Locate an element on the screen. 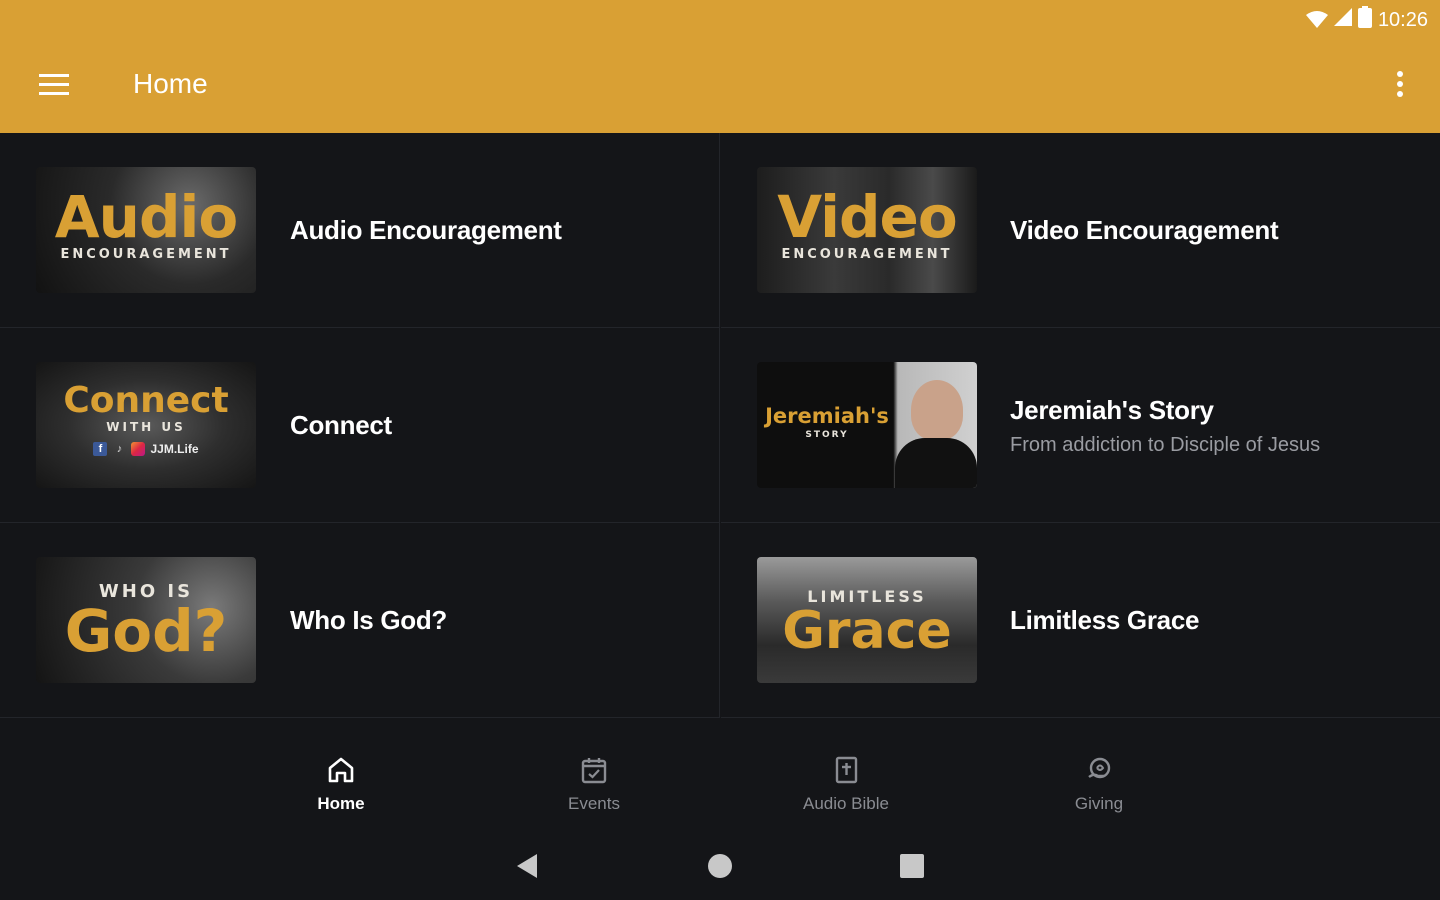  status-bar: 10:26 is located at coordinates (1366, 20).